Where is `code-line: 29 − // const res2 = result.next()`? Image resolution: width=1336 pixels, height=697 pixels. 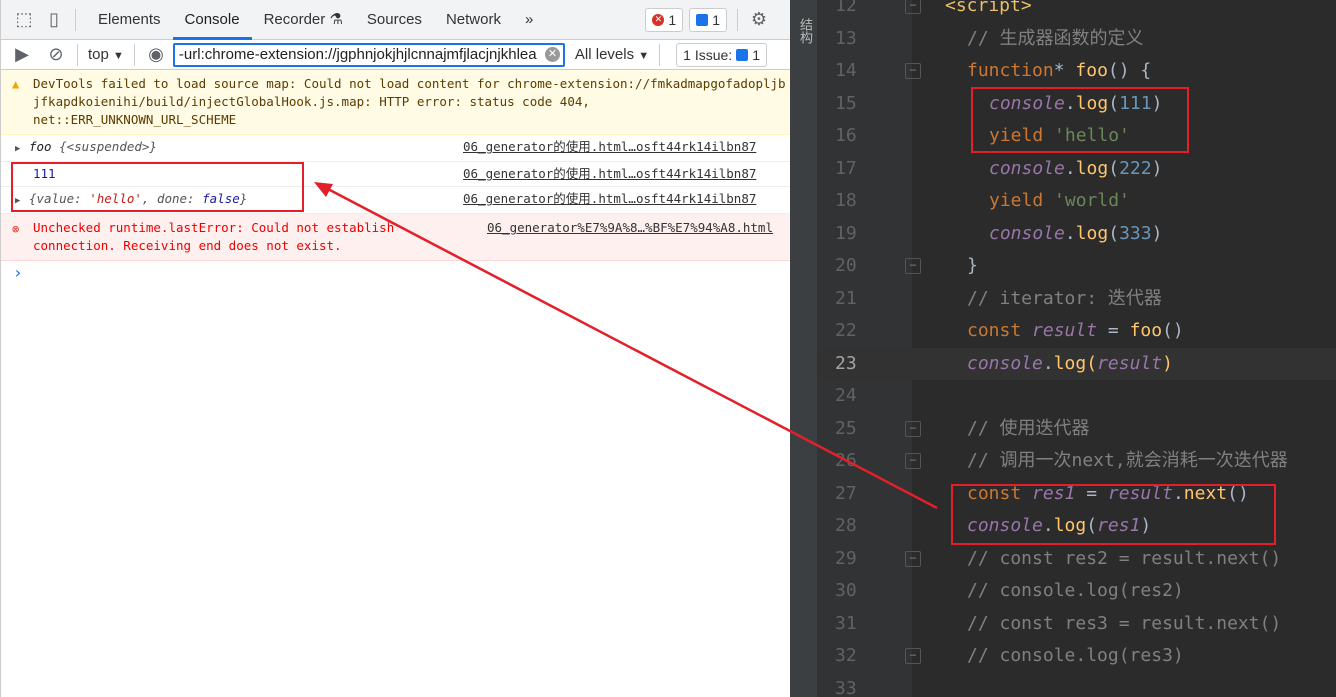
code-line: 29 − // const res2 = result.next() is located at coordinates (1077, 559).